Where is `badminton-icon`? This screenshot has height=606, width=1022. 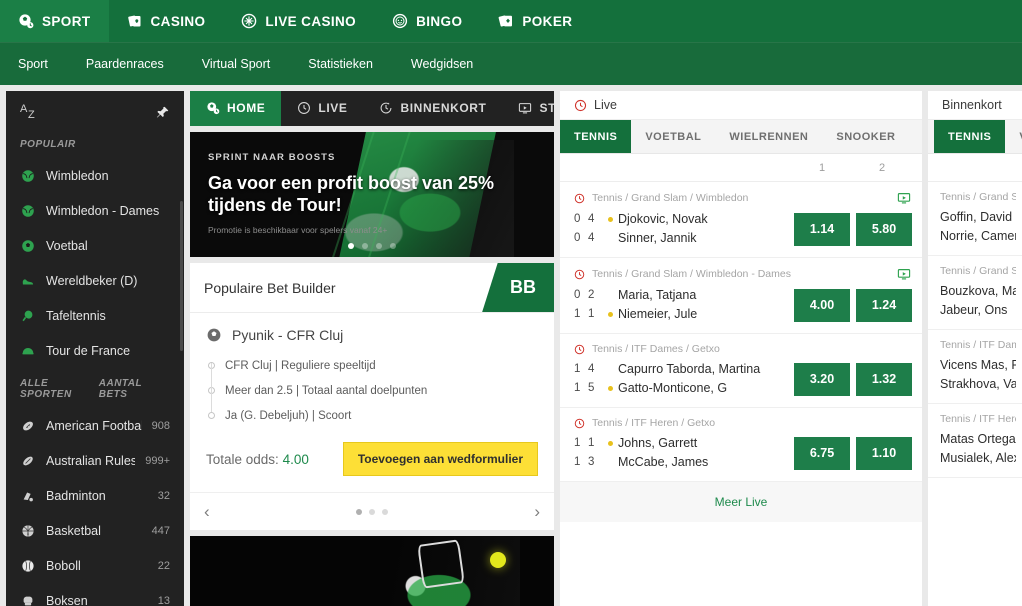
badminton-icon is located at coordinates (28, 496).